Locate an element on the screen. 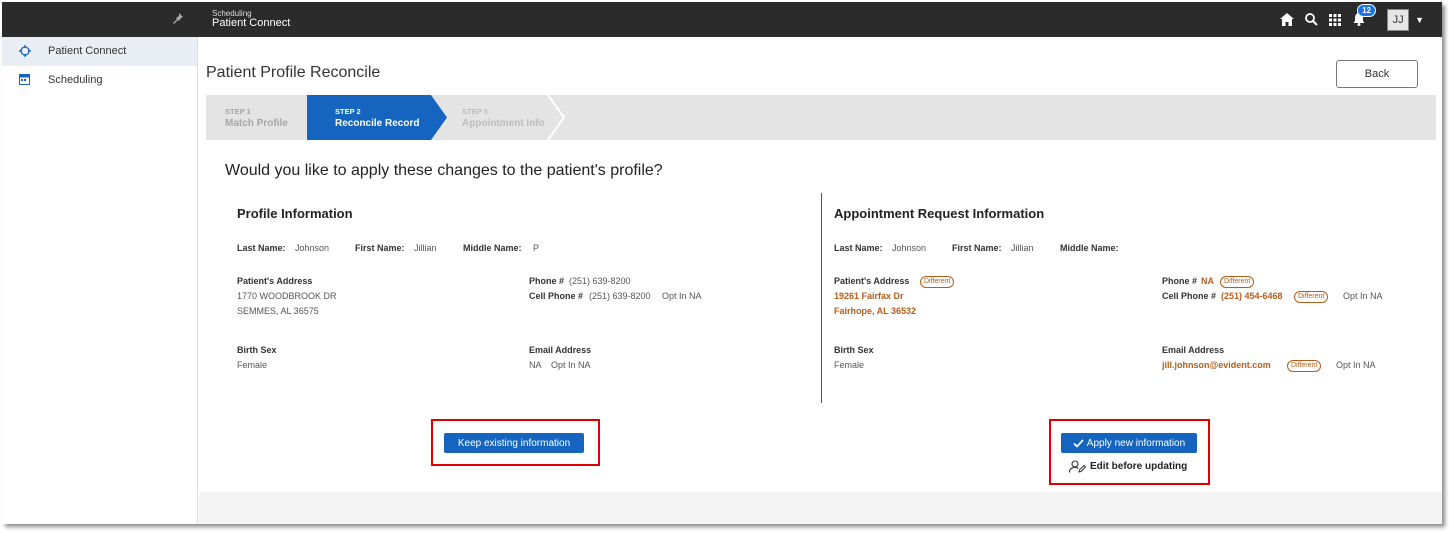 This screenshot has height=533, width=1449. apply-new-button: Apply new information is located at coordinates (1129, 443).